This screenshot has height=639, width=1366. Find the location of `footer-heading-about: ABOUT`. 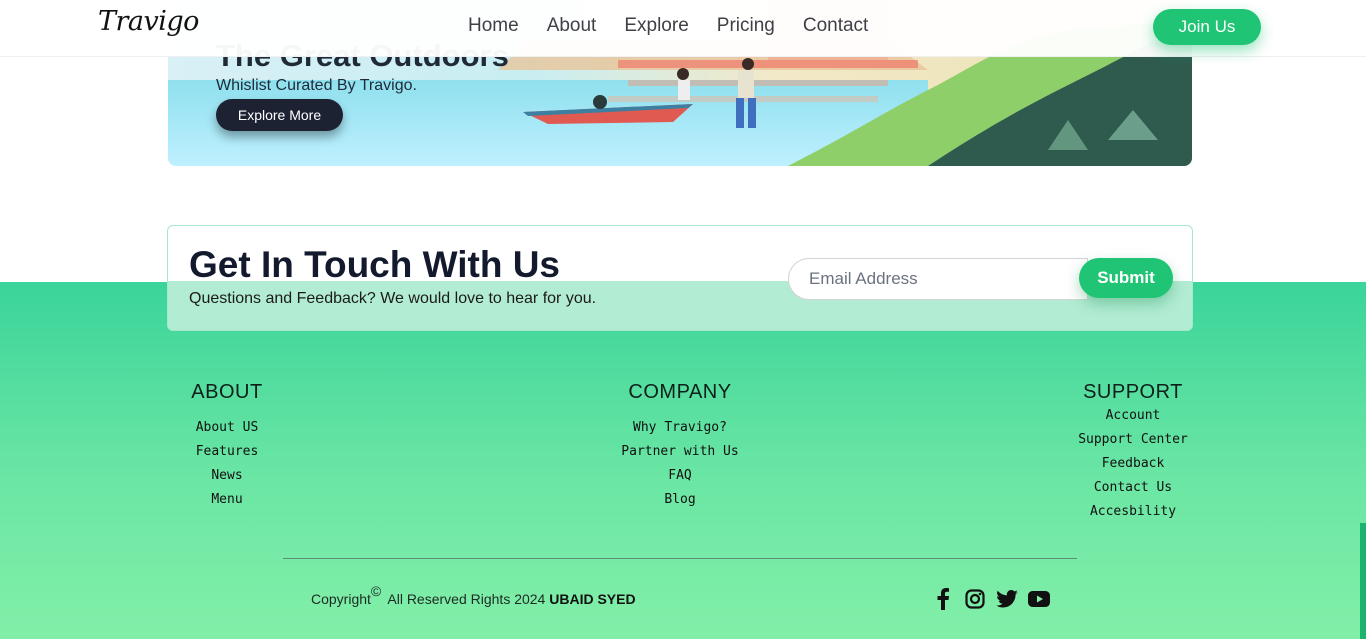

footer-heading-about: ABOUT is located at coordinates (227, 392).